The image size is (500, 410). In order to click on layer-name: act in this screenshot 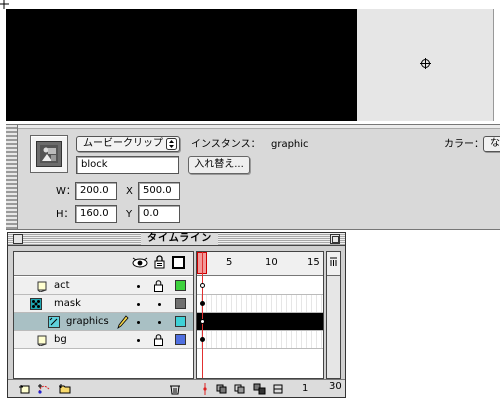, I will do `click(62, 285)`.